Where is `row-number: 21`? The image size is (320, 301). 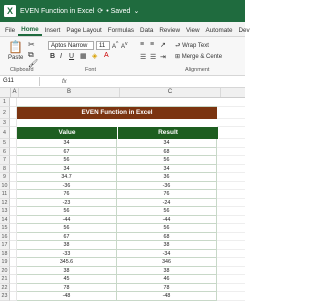 row-number: 21 is located at coordinates (5, 279).